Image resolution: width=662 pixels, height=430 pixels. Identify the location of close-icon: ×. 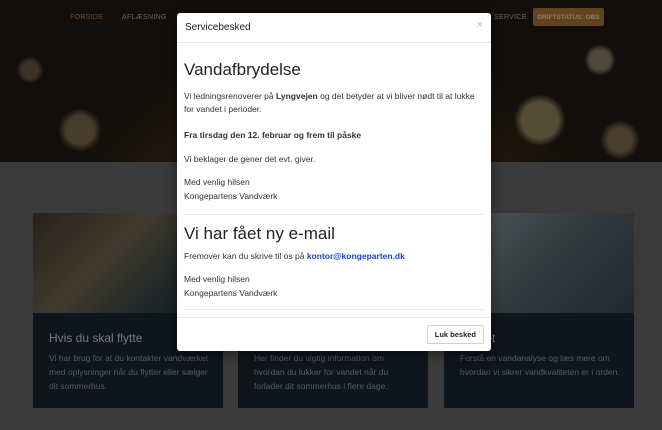
(480, 25).